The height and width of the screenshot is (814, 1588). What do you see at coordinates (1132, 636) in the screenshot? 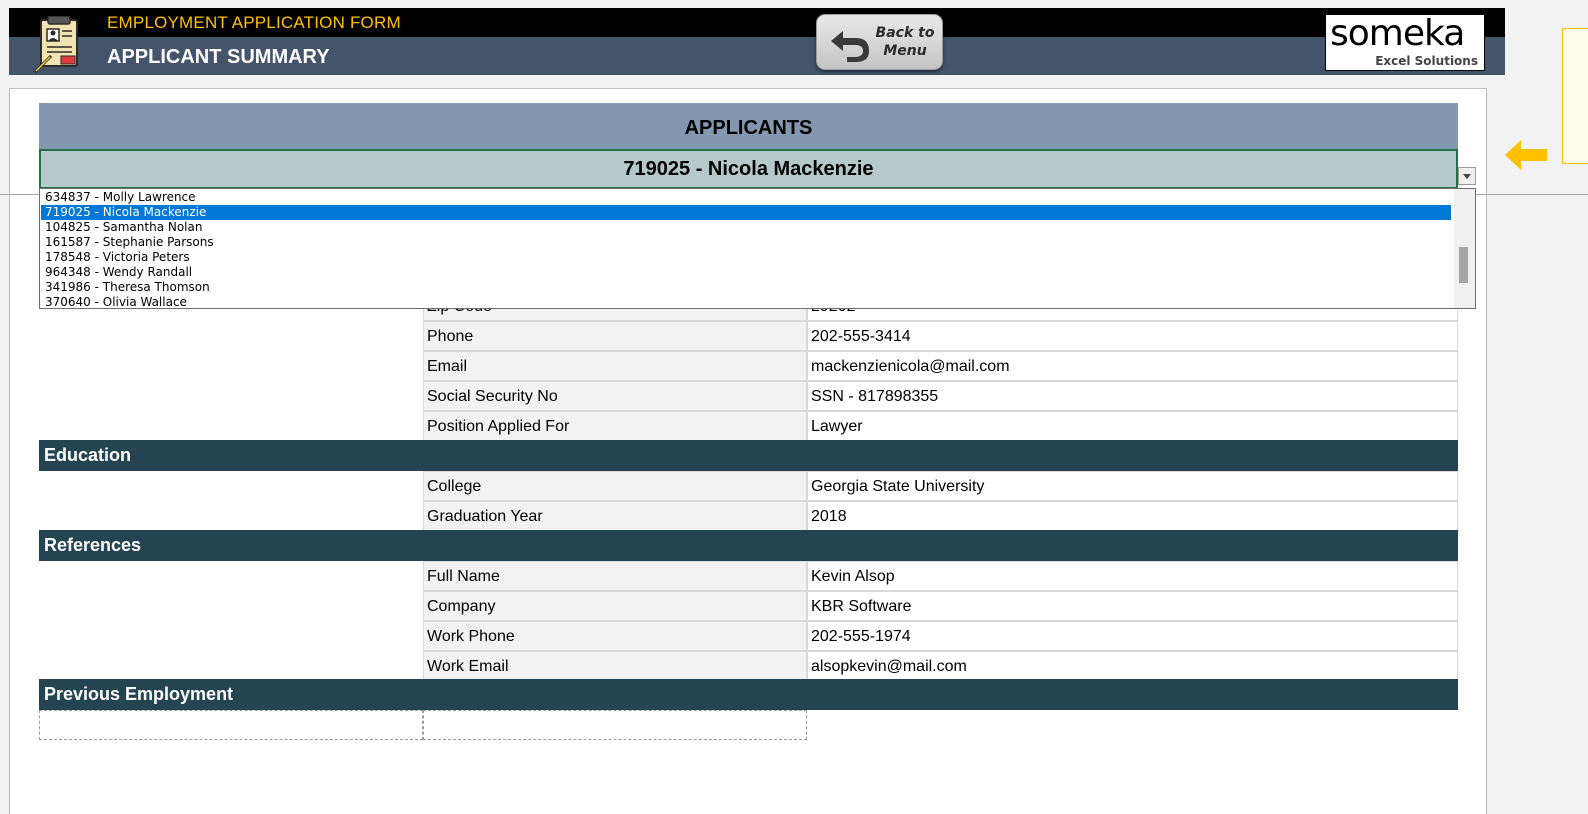
I see `reference-work-phone-value: 202-555-1974` at bounding box center [1132, 636].